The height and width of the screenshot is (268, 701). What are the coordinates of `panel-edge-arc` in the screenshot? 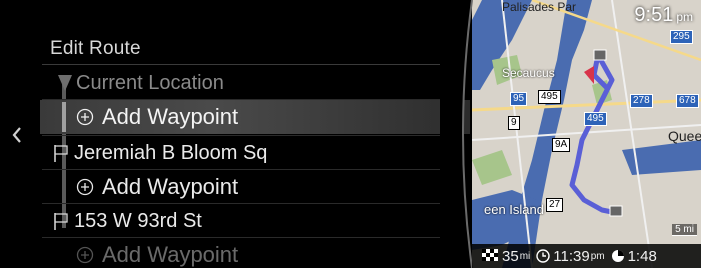 It's located at (456, 134).